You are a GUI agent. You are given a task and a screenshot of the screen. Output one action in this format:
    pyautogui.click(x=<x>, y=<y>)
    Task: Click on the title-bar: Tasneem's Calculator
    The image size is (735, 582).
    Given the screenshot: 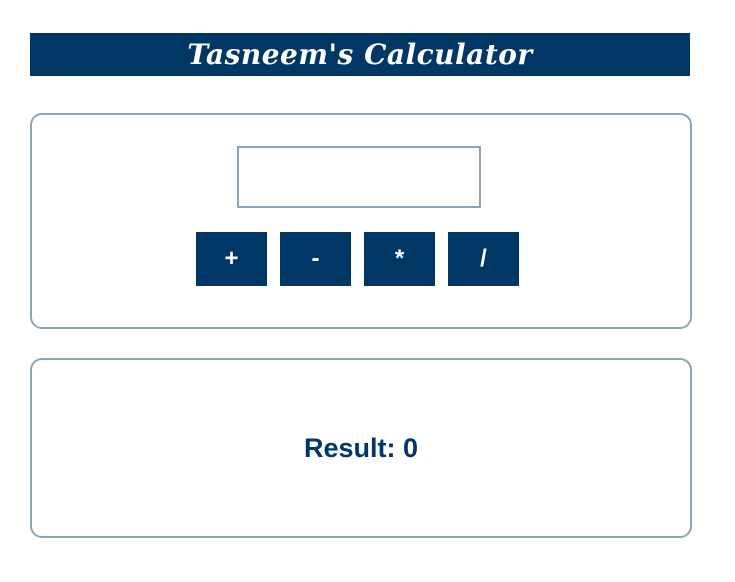 What is the action you would take?
    pyautogui.click(x=360, y=54)
    